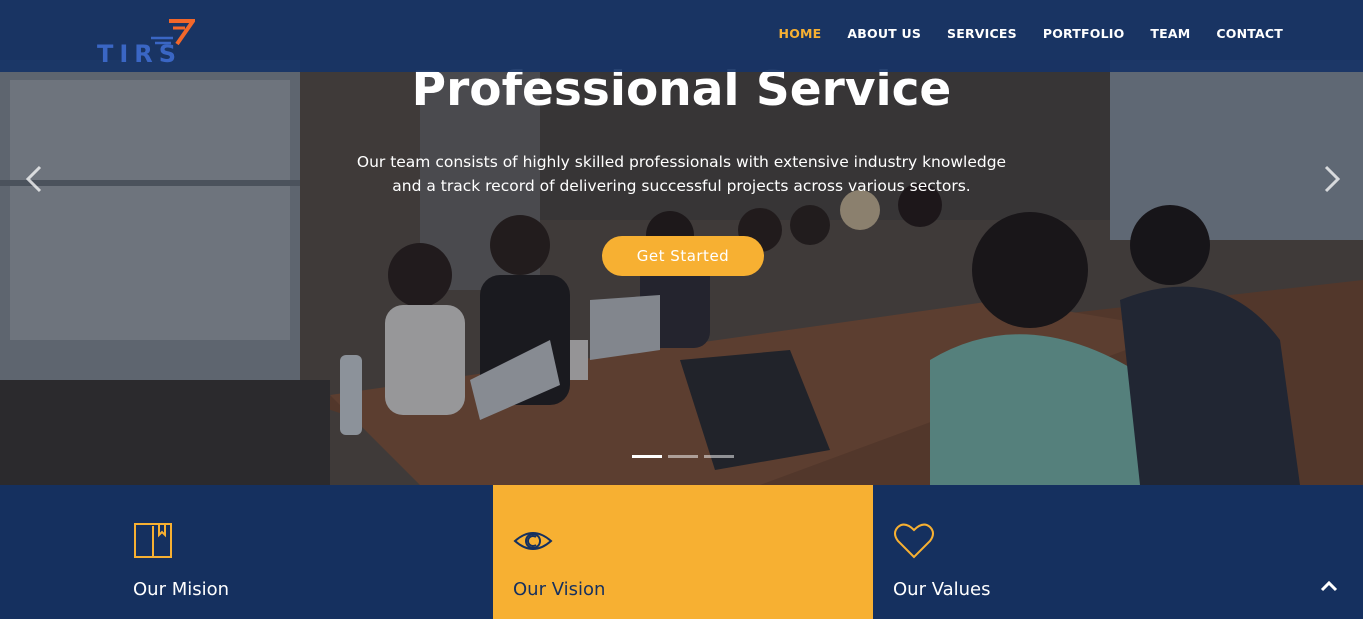 This screenshot has width=1363, height=619. I want to click on nav-team: TEAM, so click(1170, 33).